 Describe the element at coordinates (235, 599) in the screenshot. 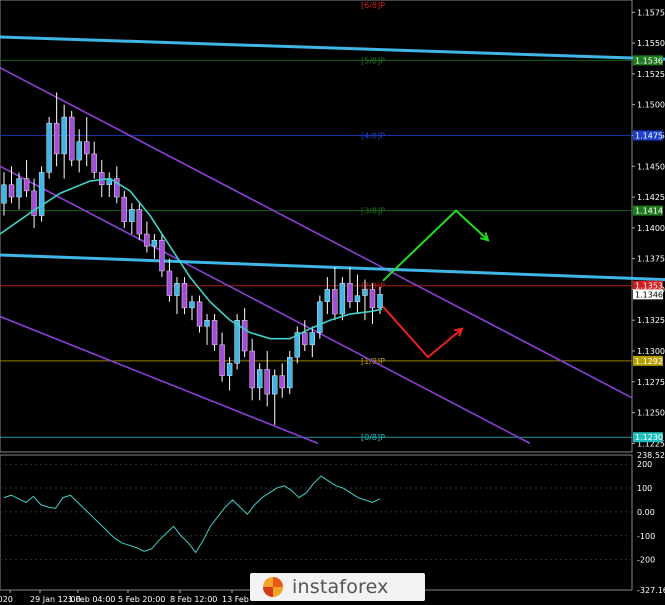

I see `time-tick-label: 13 Feb` at that location.